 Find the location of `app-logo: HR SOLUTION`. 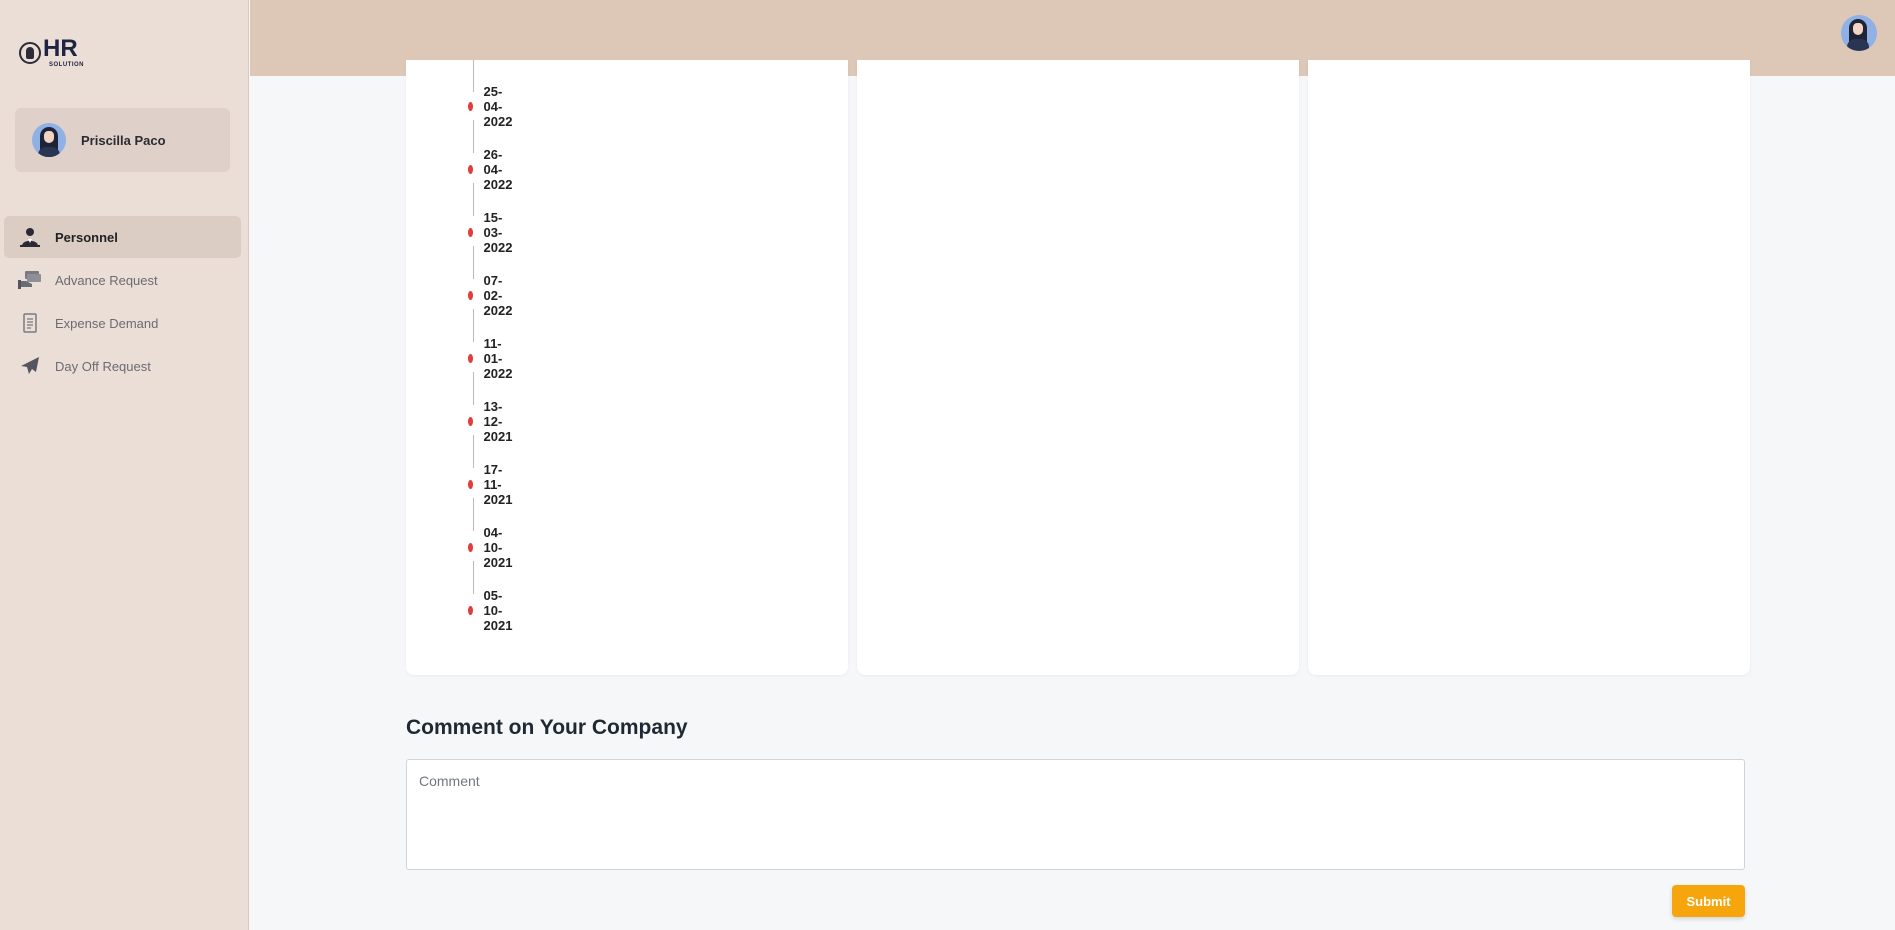

app-logo: HR SOLUTION is located at coordinates (51, 52).